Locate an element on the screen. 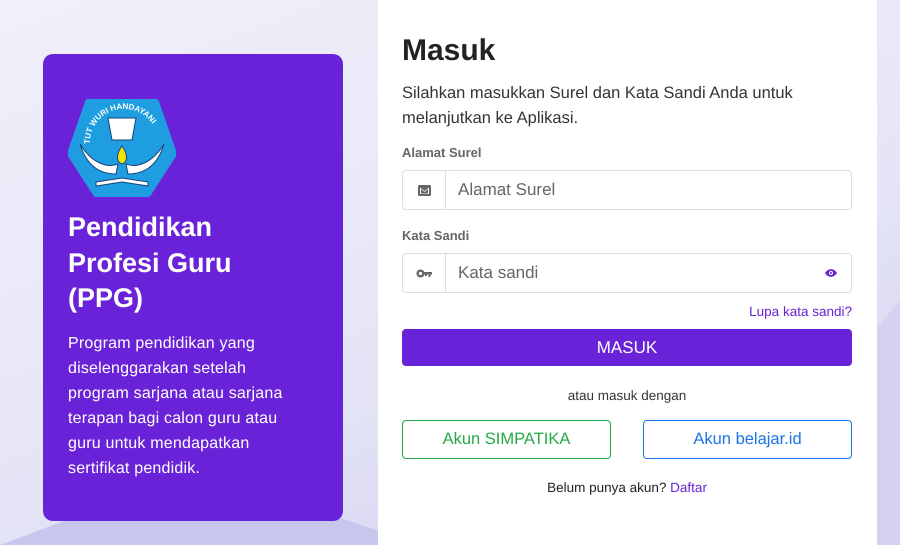  forgot-password-link: Lupa kata sandi? is located at coordinates (800, 311).